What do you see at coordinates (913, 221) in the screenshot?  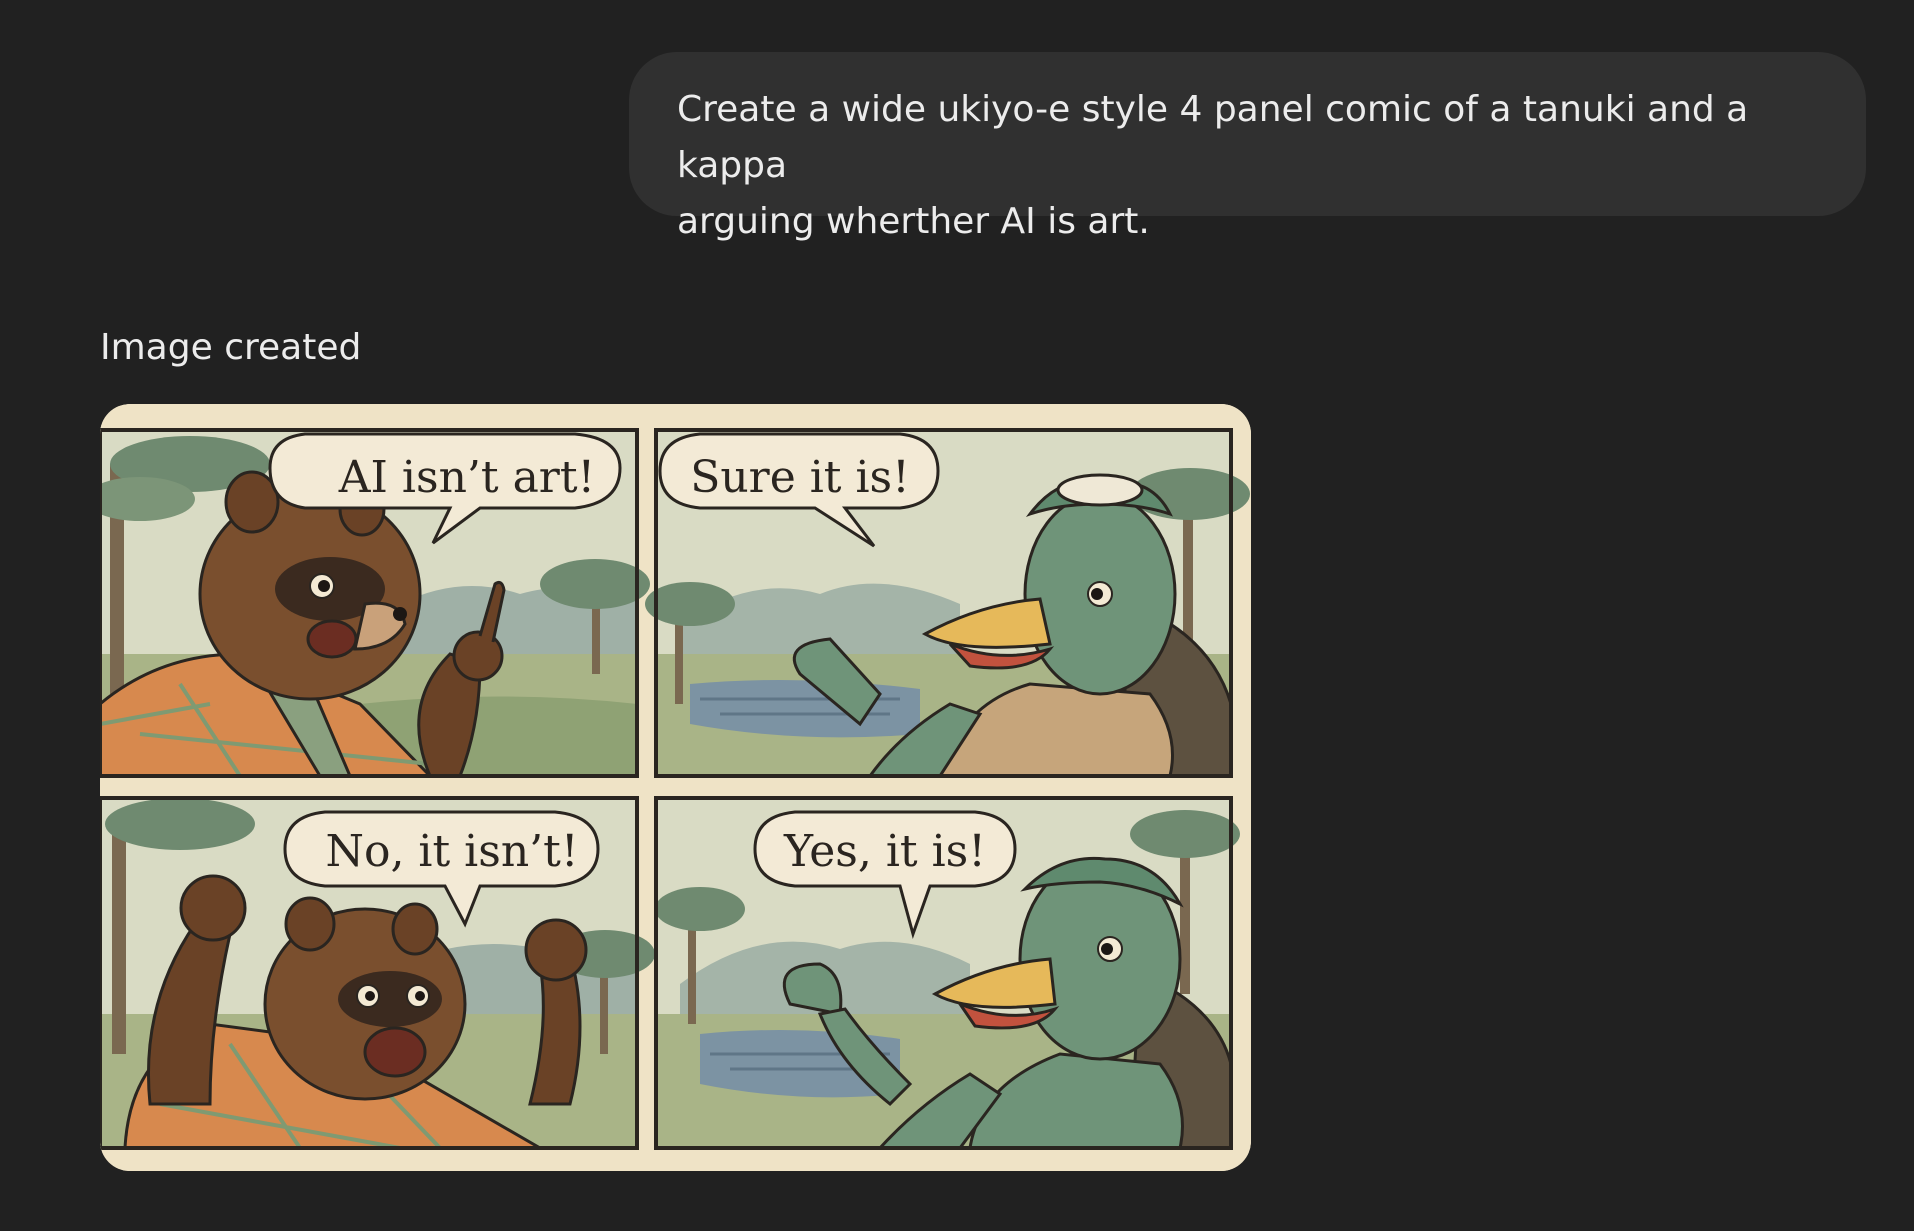 I see `user-message-line-2: arguing wherther AI is art.` at bounding box center [913, 221].